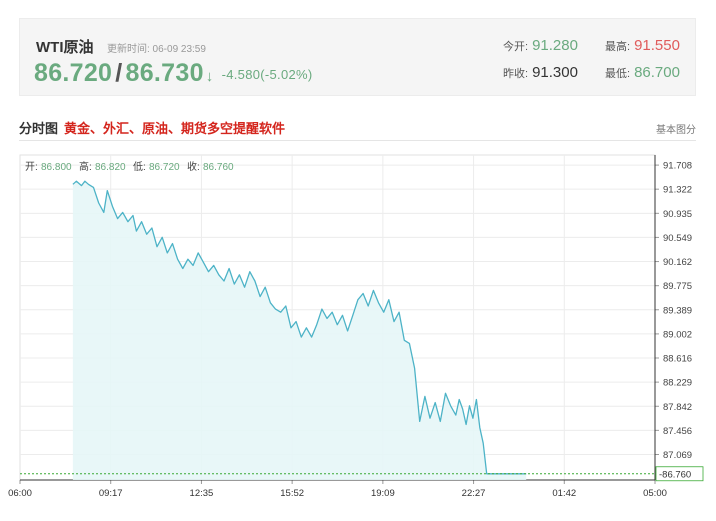 This screenshot has width=716, height=521. I want to click on ohlc-label: 高:, so click(85, 166).